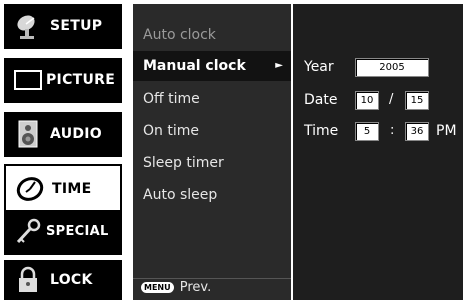 Image resolution: width=463 pixels, height=300 pixels. I want to click on menu-item-label: LOCK, so click(71, 280).